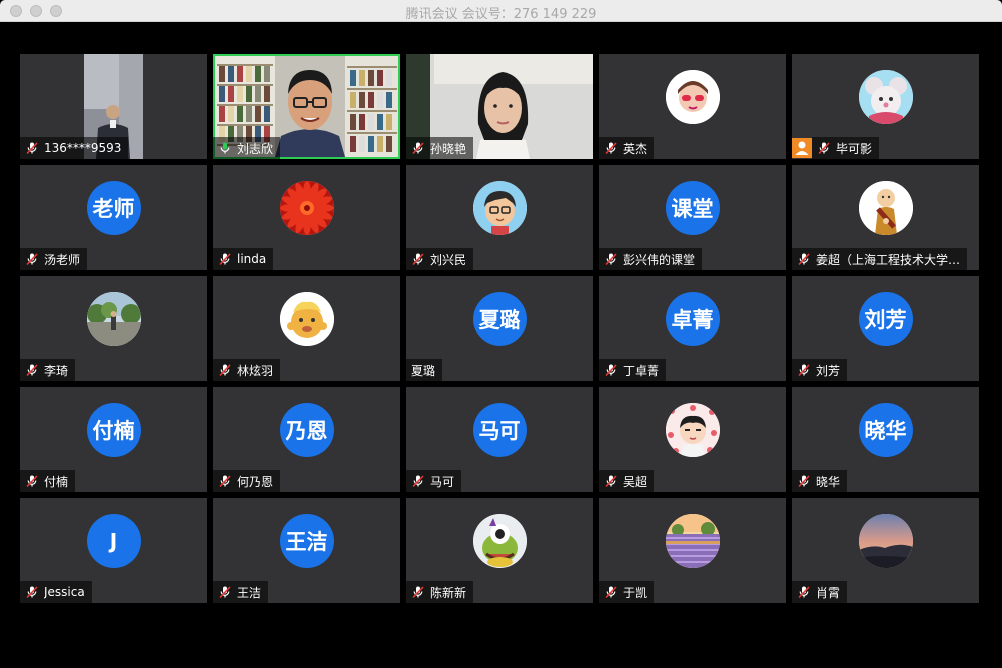  I want to click on participant-name: 晓华, so click(828, 481).